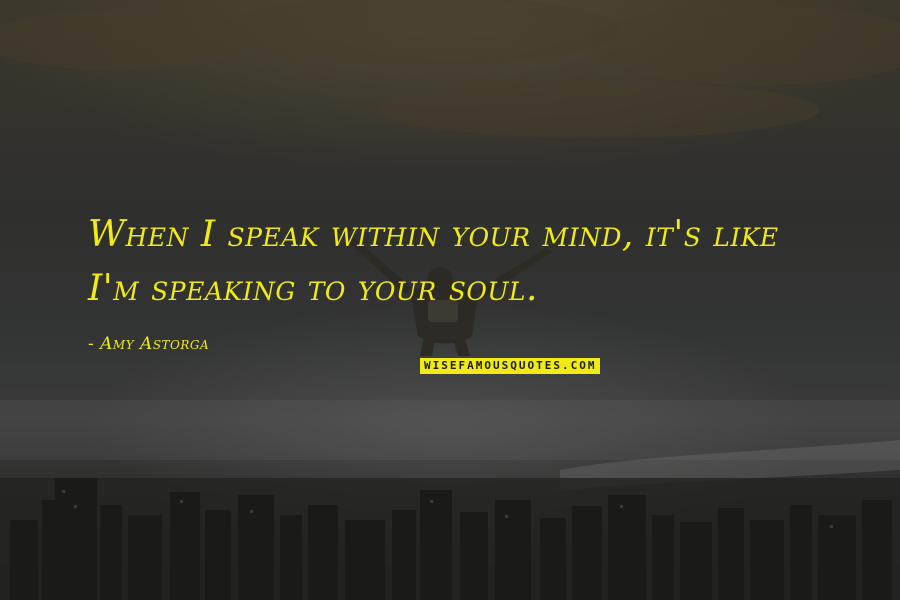  Describe the element at coordinates (510, 366) in the screenshot. I see `brand-watermark: WISEFAMOUSQUOTES.COM` at that location.